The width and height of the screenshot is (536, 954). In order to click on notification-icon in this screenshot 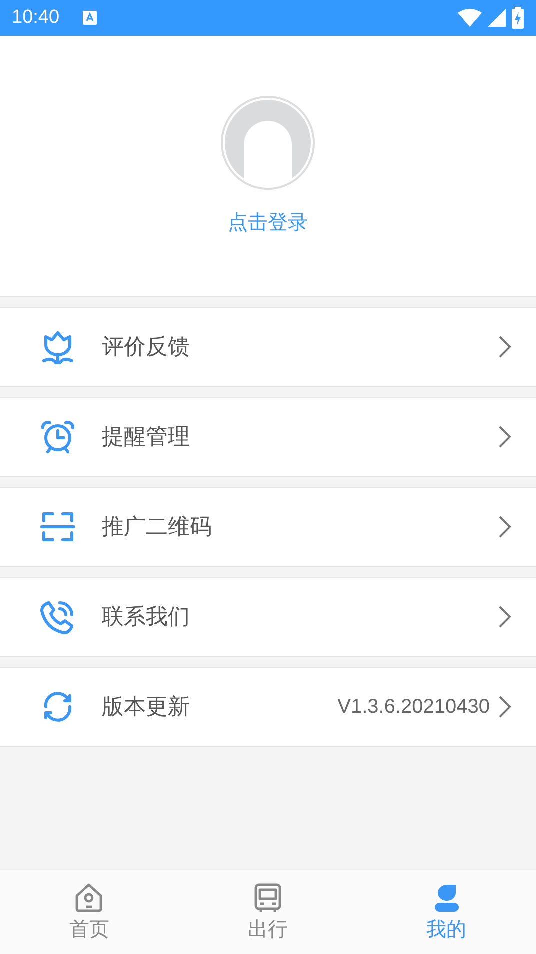, I will do `click(90, 18)`.